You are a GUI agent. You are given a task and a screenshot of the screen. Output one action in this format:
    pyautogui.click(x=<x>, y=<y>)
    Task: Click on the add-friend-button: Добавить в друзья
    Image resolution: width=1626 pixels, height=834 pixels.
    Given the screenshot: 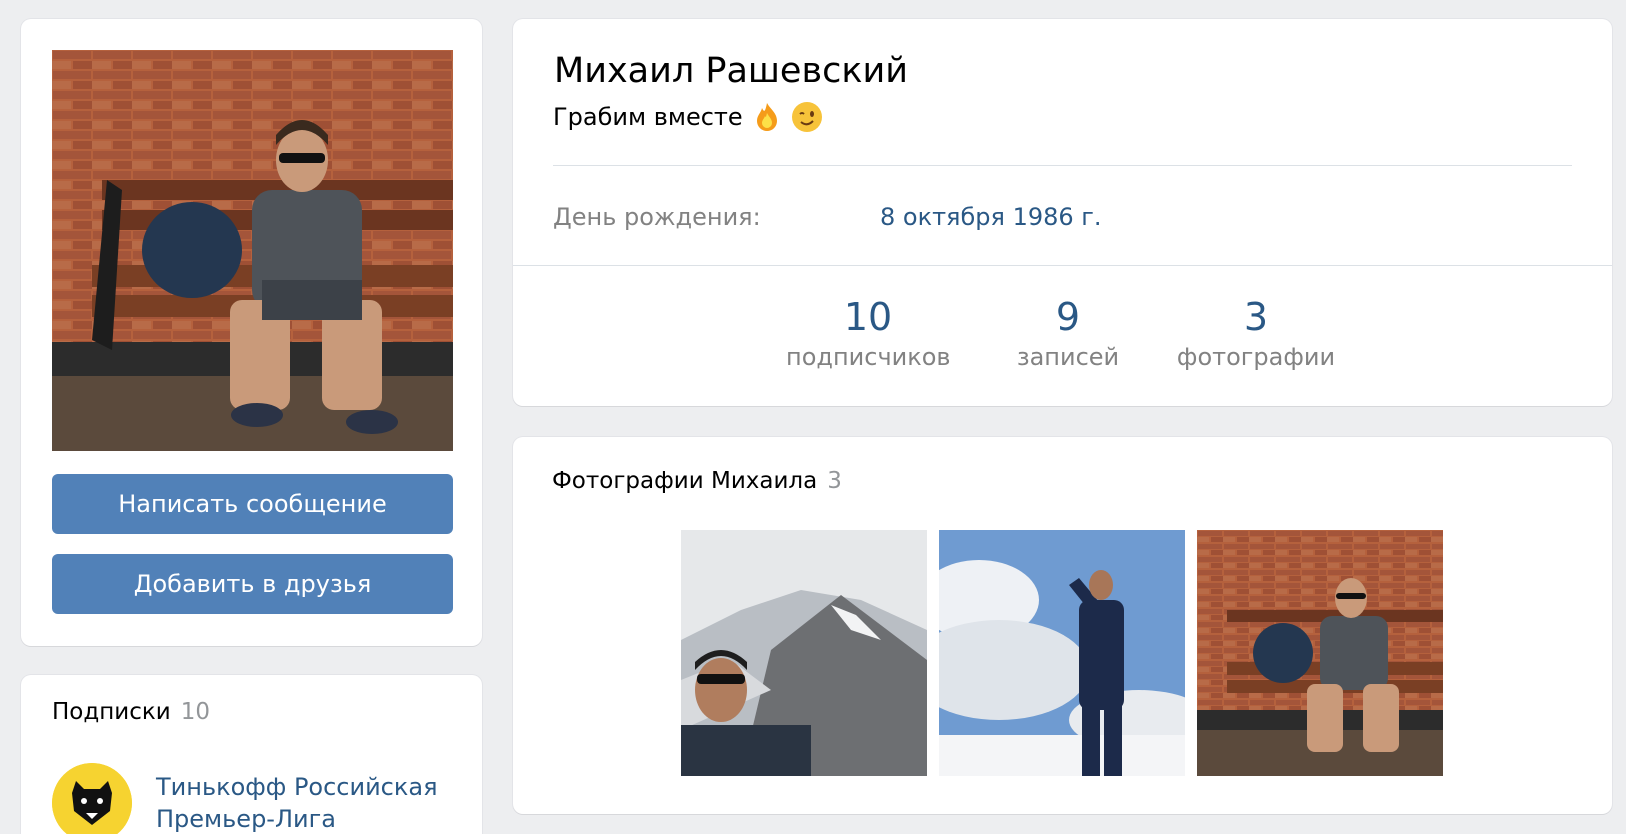 What is the action you would take?
    pyautogui.click(x=252, y=584)
    